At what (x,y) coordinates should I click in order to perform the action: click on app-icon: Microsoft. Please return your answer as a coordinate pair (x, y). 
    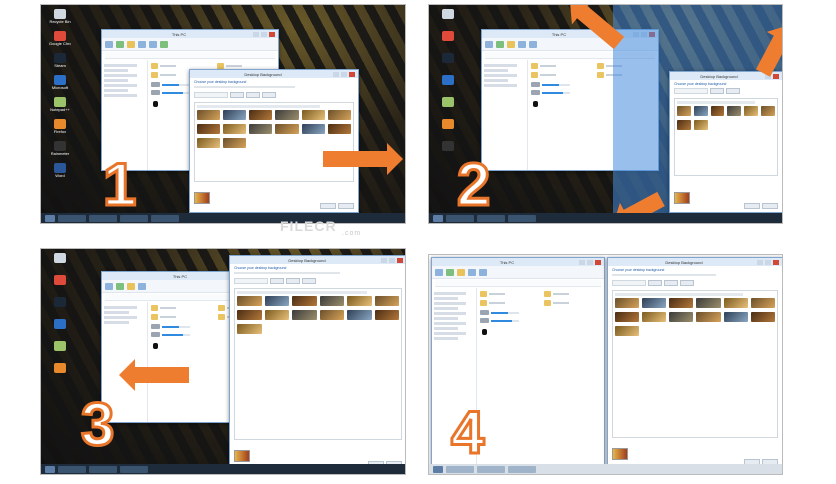
    Looking at the image, I should click on (60, 83).